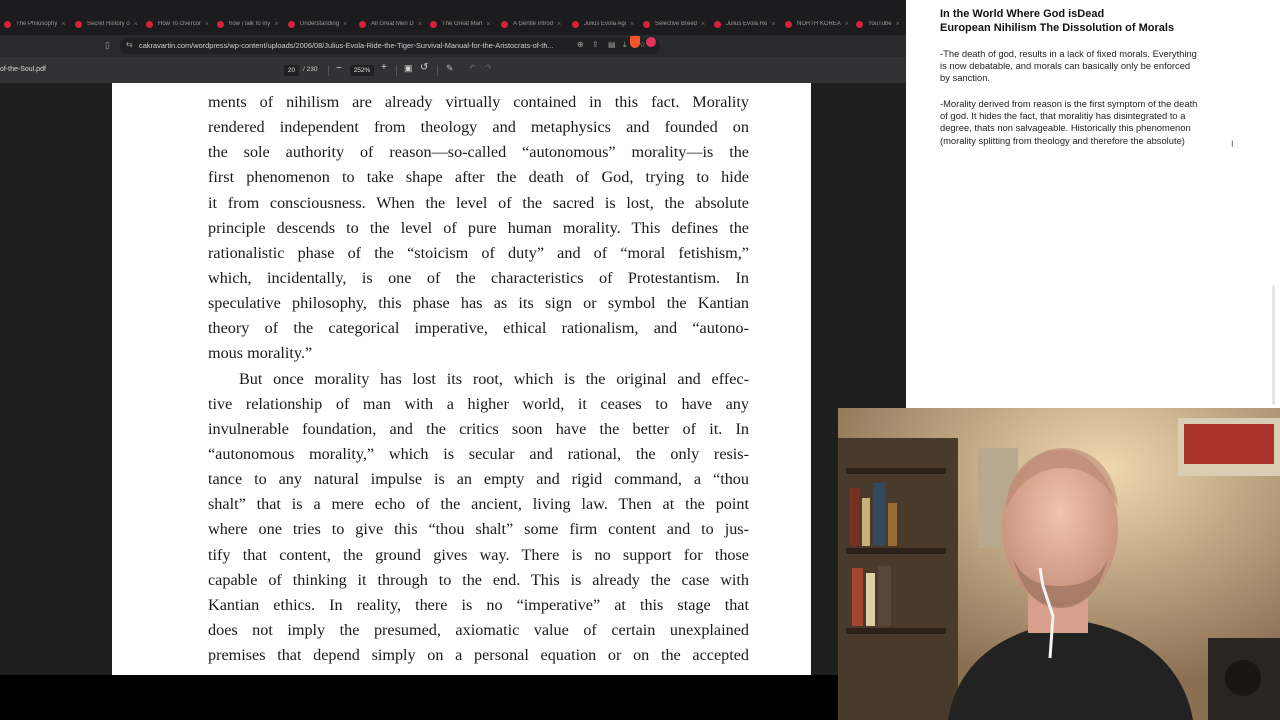 Image resolution: width=1280 pixels, height=720 pixels. What do you see at coordinates (1232, 144) in the screenshot?
I see `text-cursor-icon: I` at bounding box center [1232, 144].